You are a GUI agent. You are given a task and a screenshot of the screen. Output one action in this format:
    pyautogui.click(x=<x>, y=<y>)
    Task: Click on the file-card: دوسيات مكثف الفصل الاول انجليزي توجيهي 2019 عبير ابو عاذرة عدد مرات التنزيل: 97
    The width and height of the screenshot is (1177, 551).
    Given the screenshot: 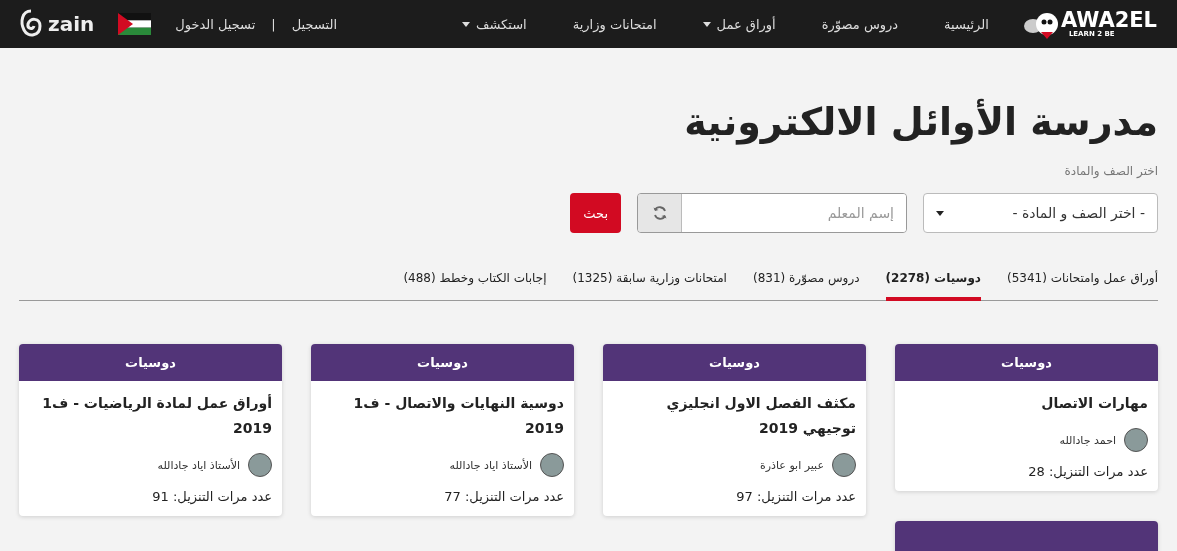 What is the action you would take?
    pyautogui.click(x=734, y=430)
    